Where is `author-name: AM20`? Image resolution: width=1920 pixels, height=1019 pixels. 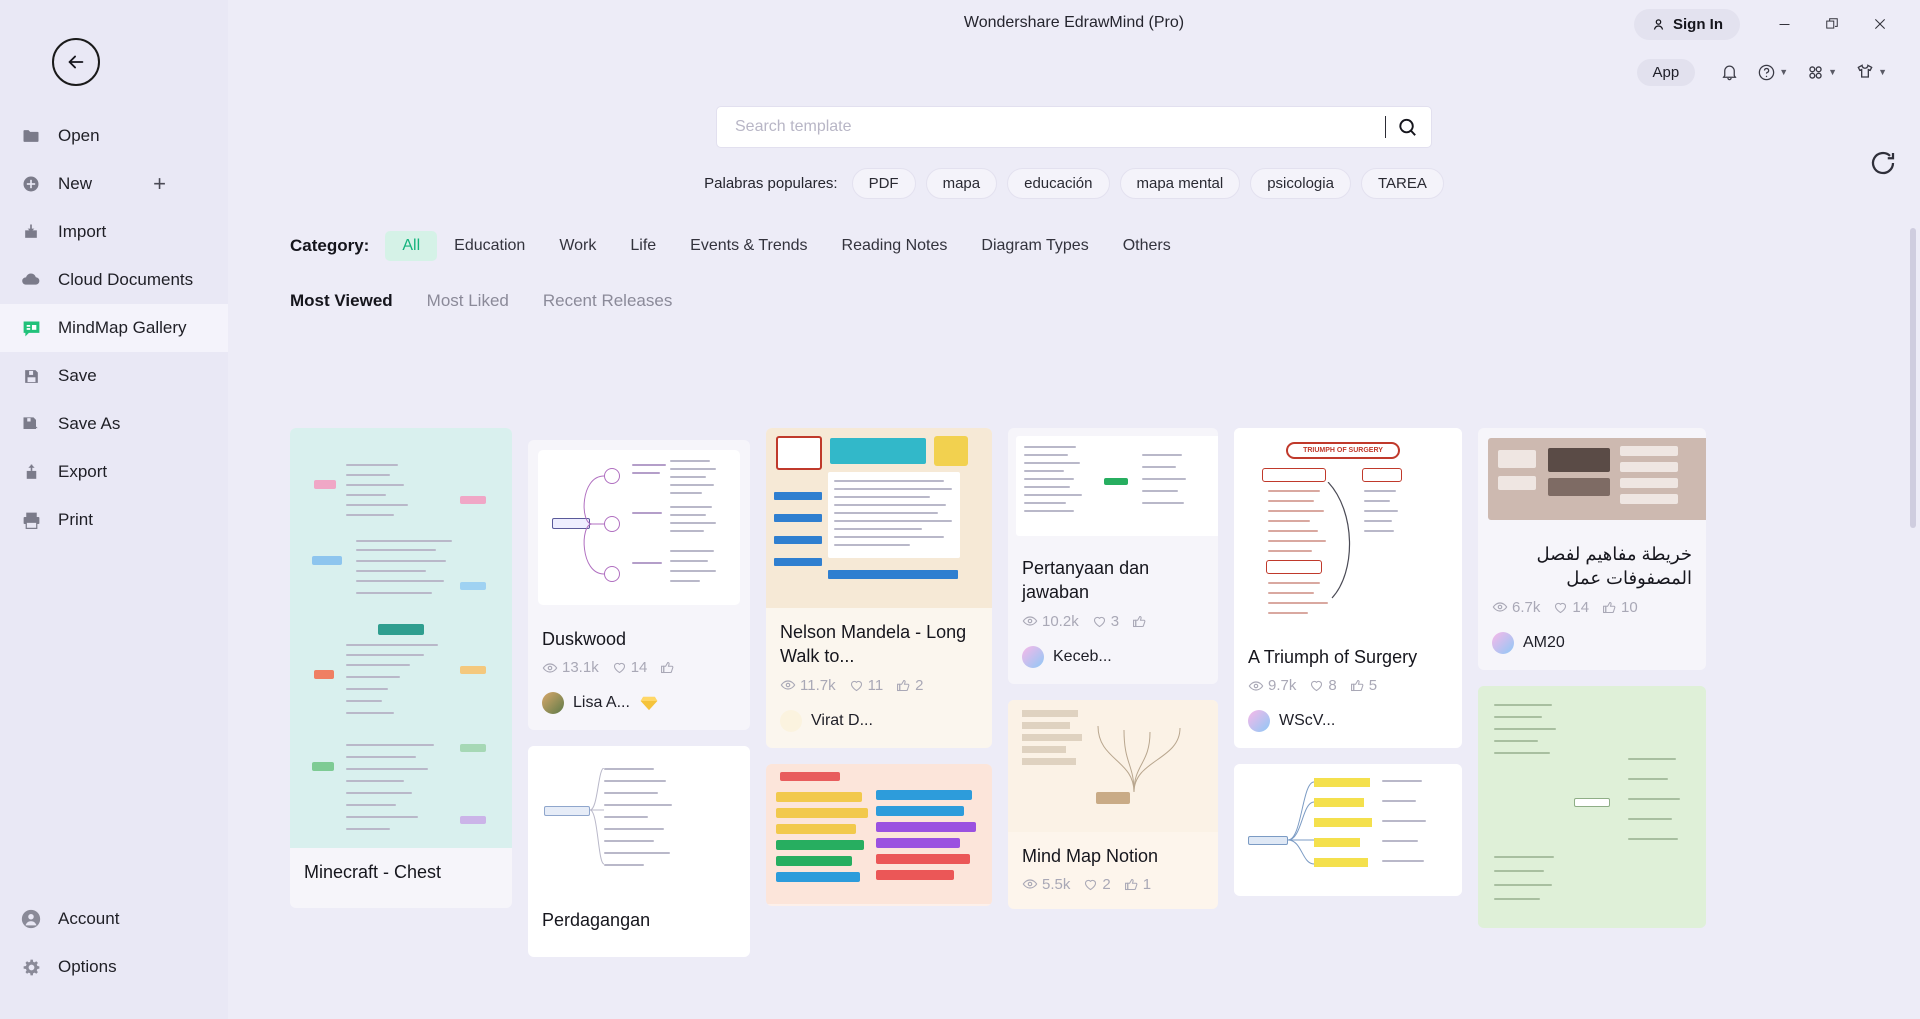 author-name: AM20 is located at coordinates (1544, 642).